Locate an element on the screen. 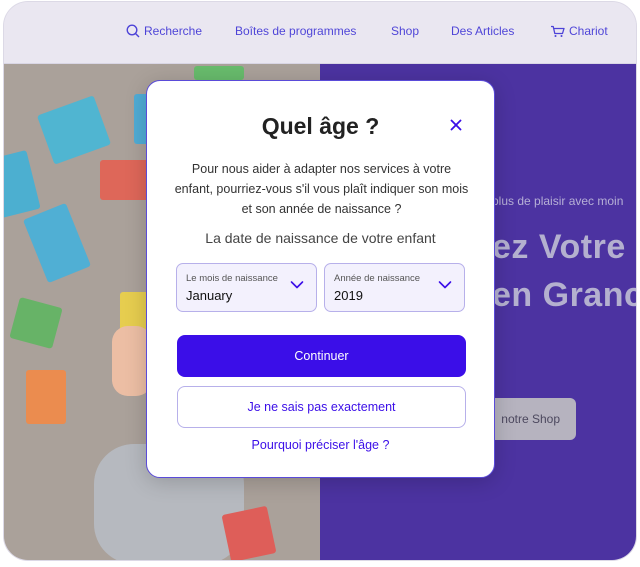 This screenshot has width=640, height=567. birth-month-select: Le mois de naissance January is located at coordinates (246, 287).